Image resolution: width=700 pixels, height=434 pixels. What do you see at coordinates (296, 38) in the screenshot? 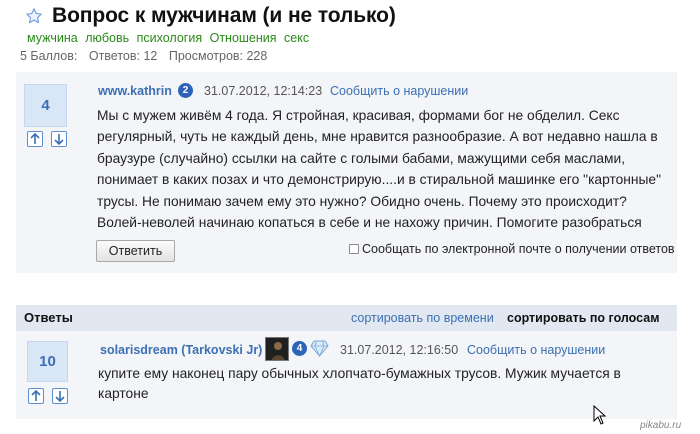
I see `tag-link: секс` at bounding box center [296, 38].